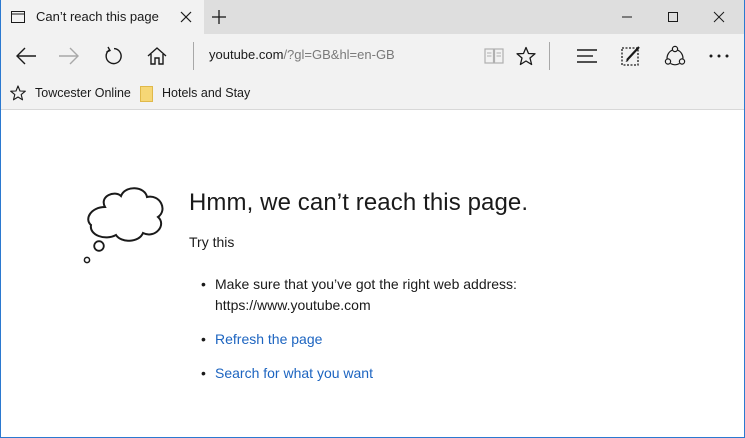  I want to click on favorites-star-icon, so click(18, 93).